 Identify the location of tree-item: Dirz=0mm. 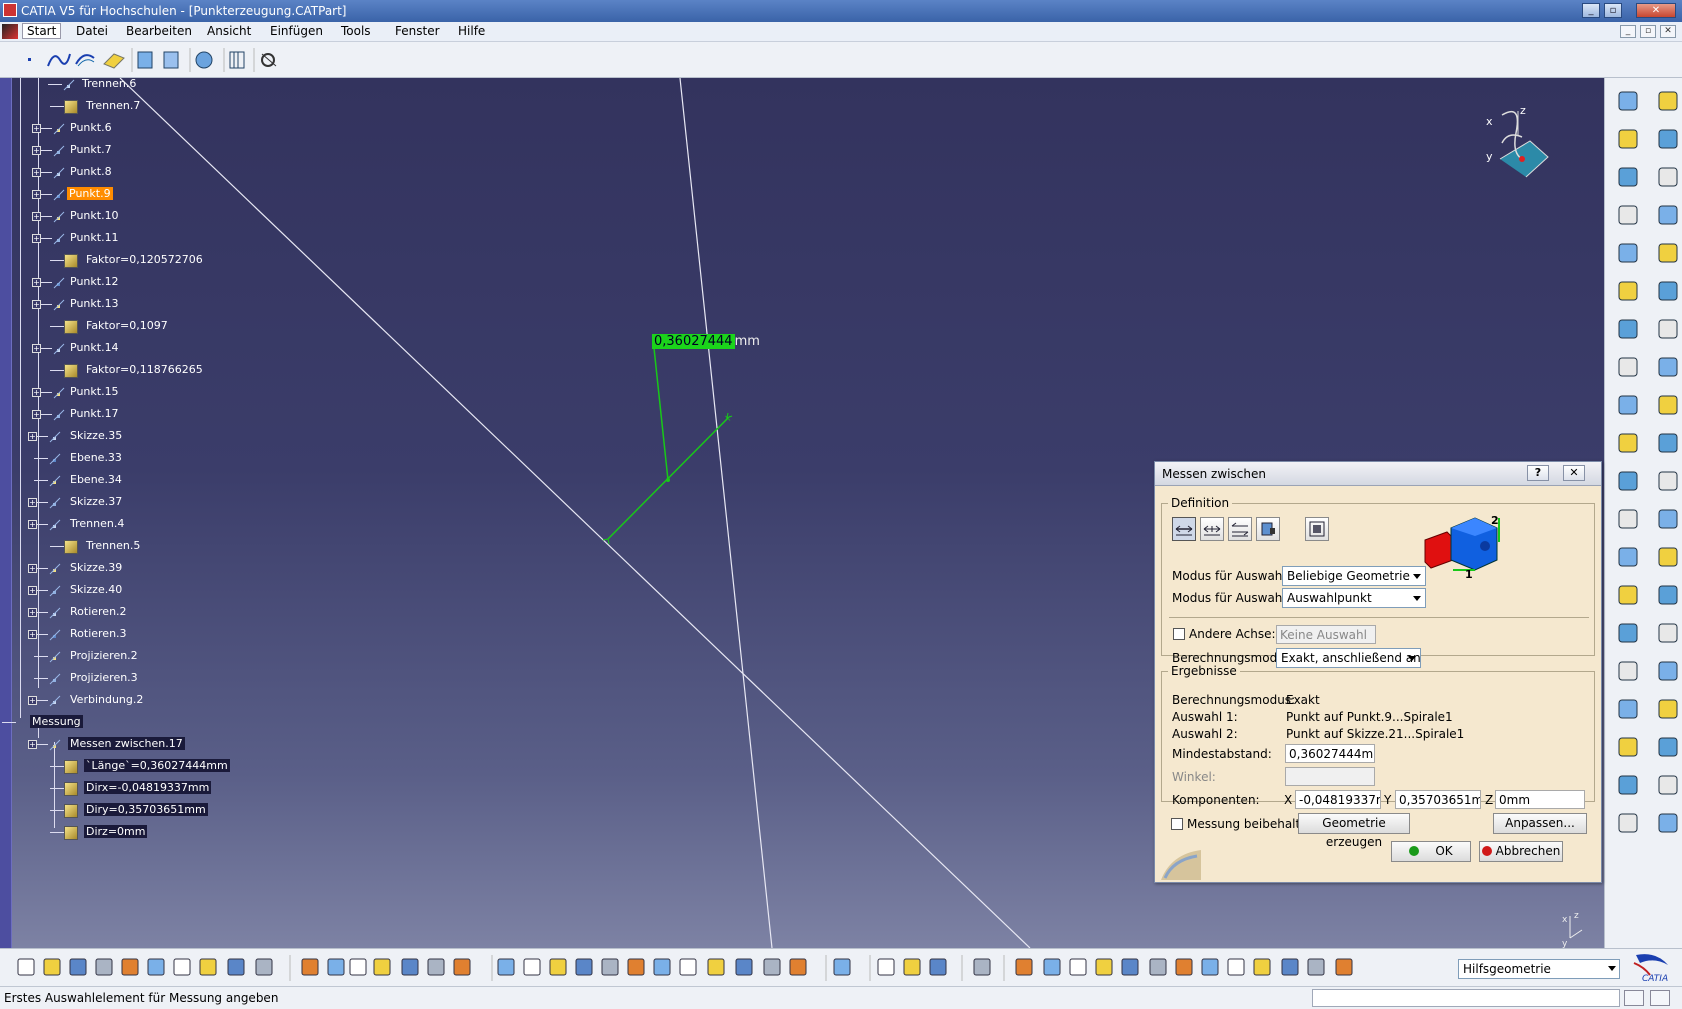
(125, 833).